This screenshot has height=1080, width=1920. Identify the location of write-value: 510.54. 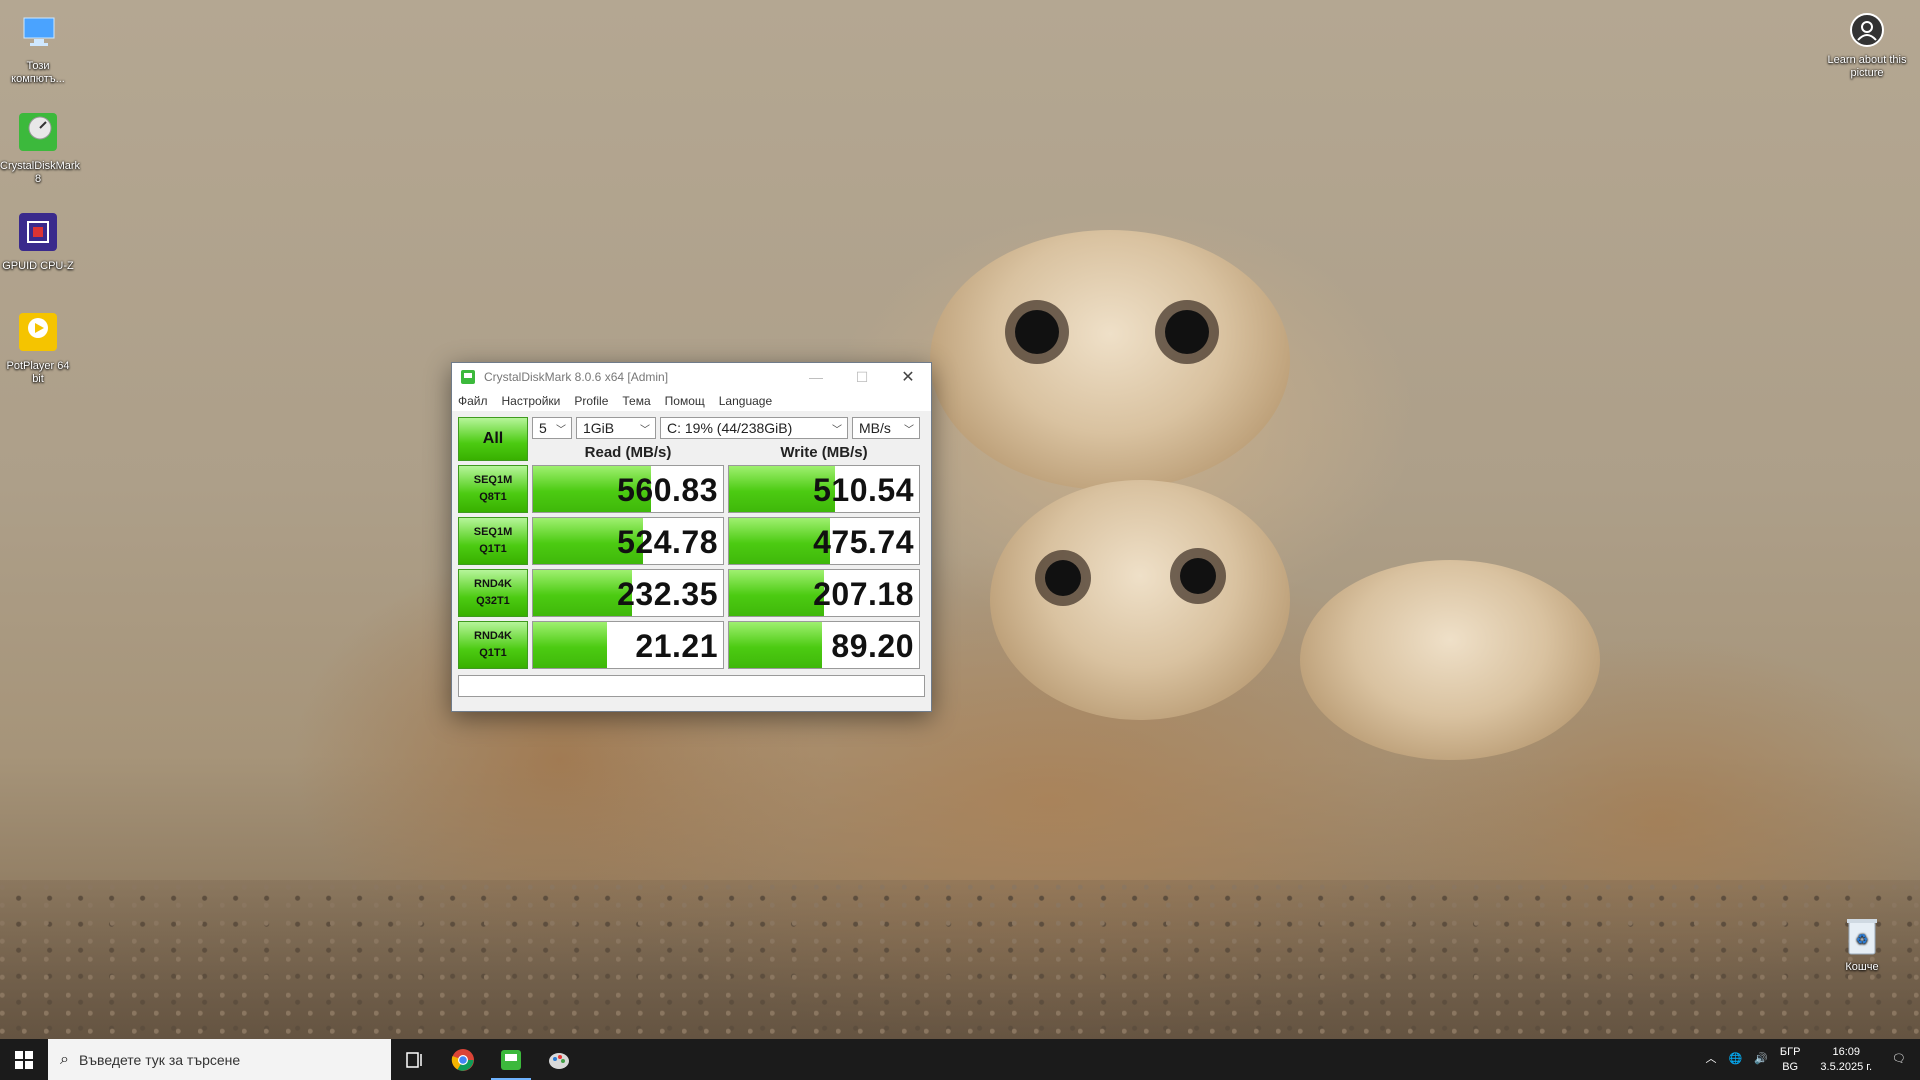
(863, 490).